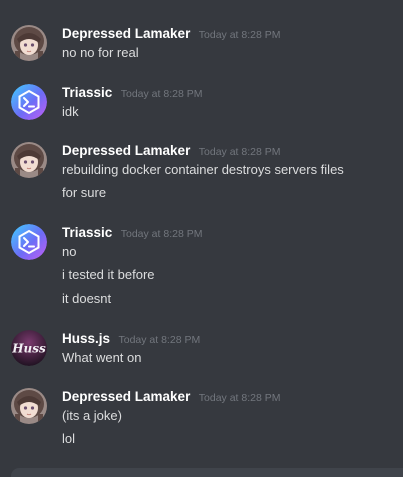  I want to click on message-text: i tested it before, so click(108, 274).